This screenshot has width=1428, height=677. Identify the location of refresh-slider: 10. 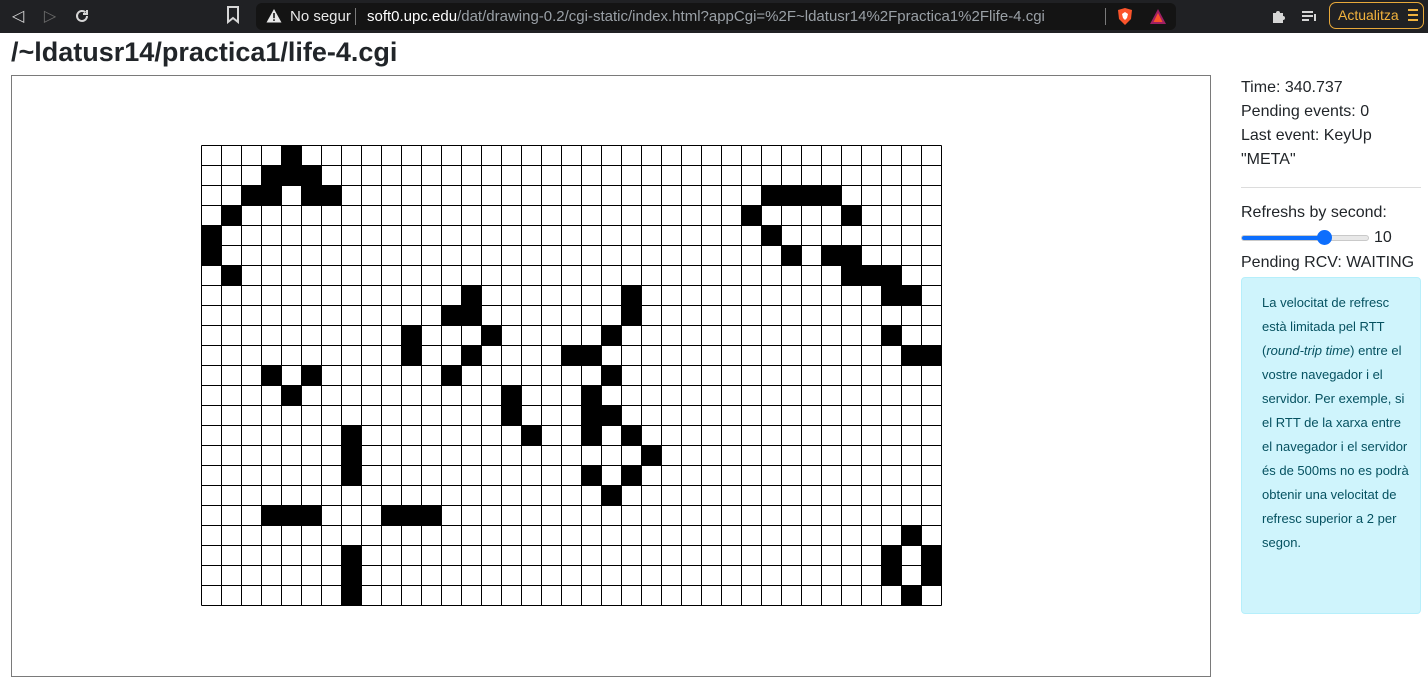
(1331, 238).